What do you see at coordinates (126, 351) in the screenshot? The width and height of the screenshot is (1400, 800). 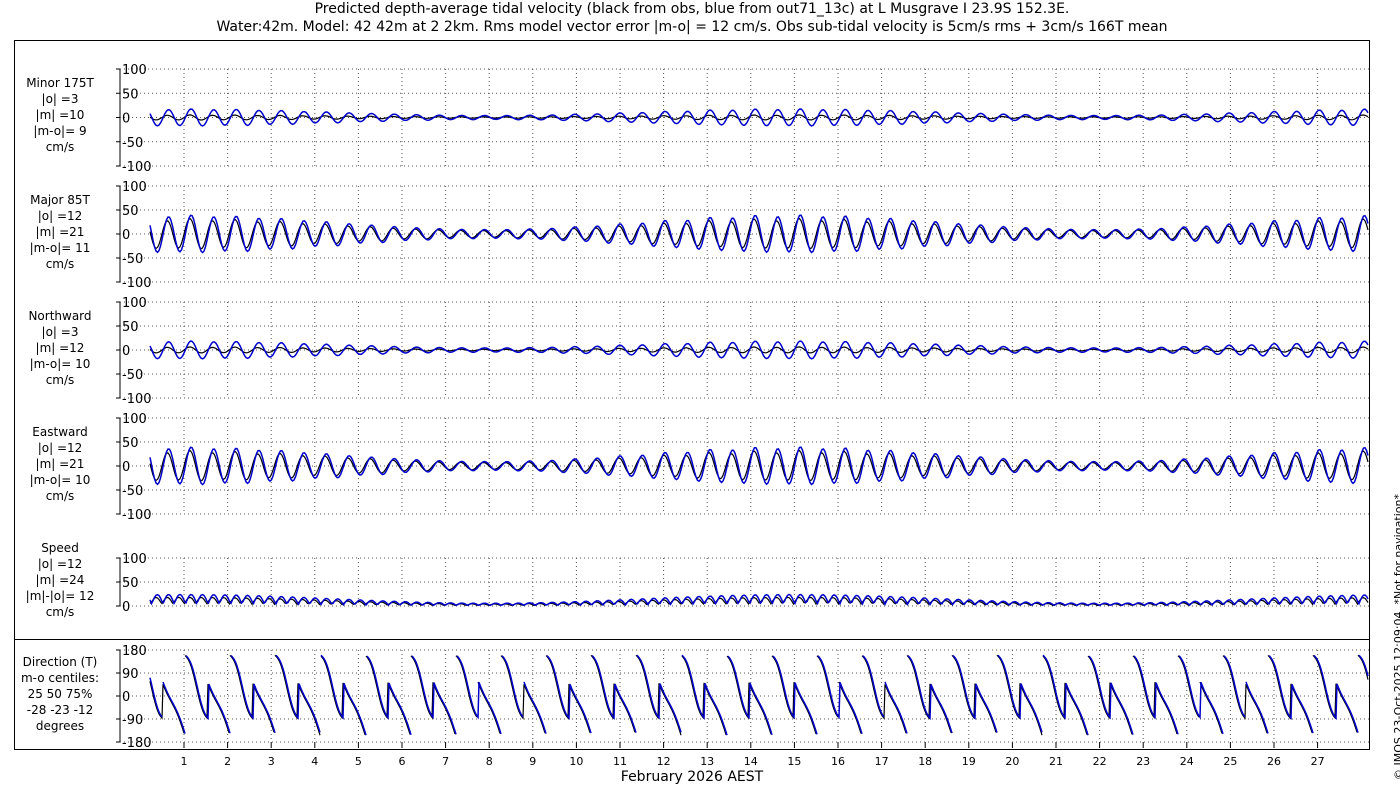 I see `northward-y-tick-label: 0` at bounding box center [126, 351].